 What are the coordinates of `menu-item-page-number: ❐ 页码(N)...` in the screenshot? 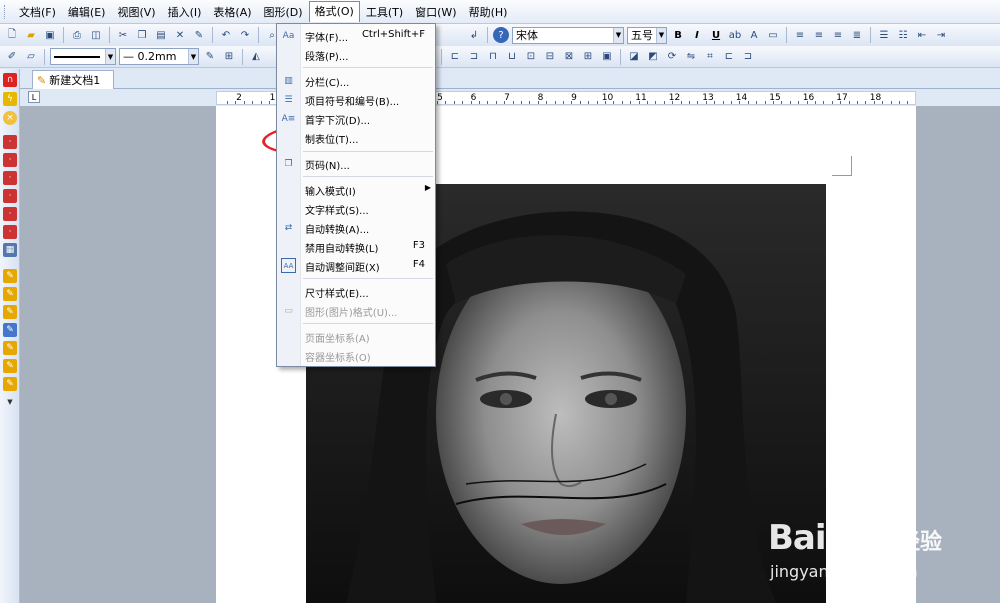 It's located at (356, 163).